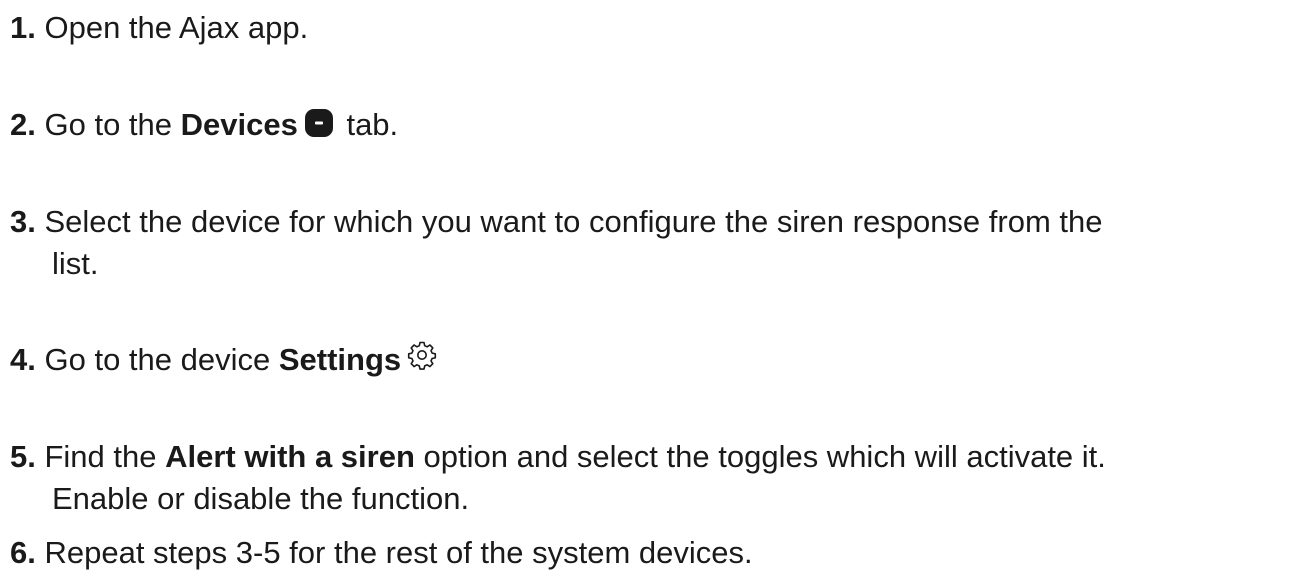 The width and height of the screenshot is (1291, 583). What do you see at coordinates (23, 359) in the screenshot?
I see `step-number: 4.` at bounding box center [23, 359].